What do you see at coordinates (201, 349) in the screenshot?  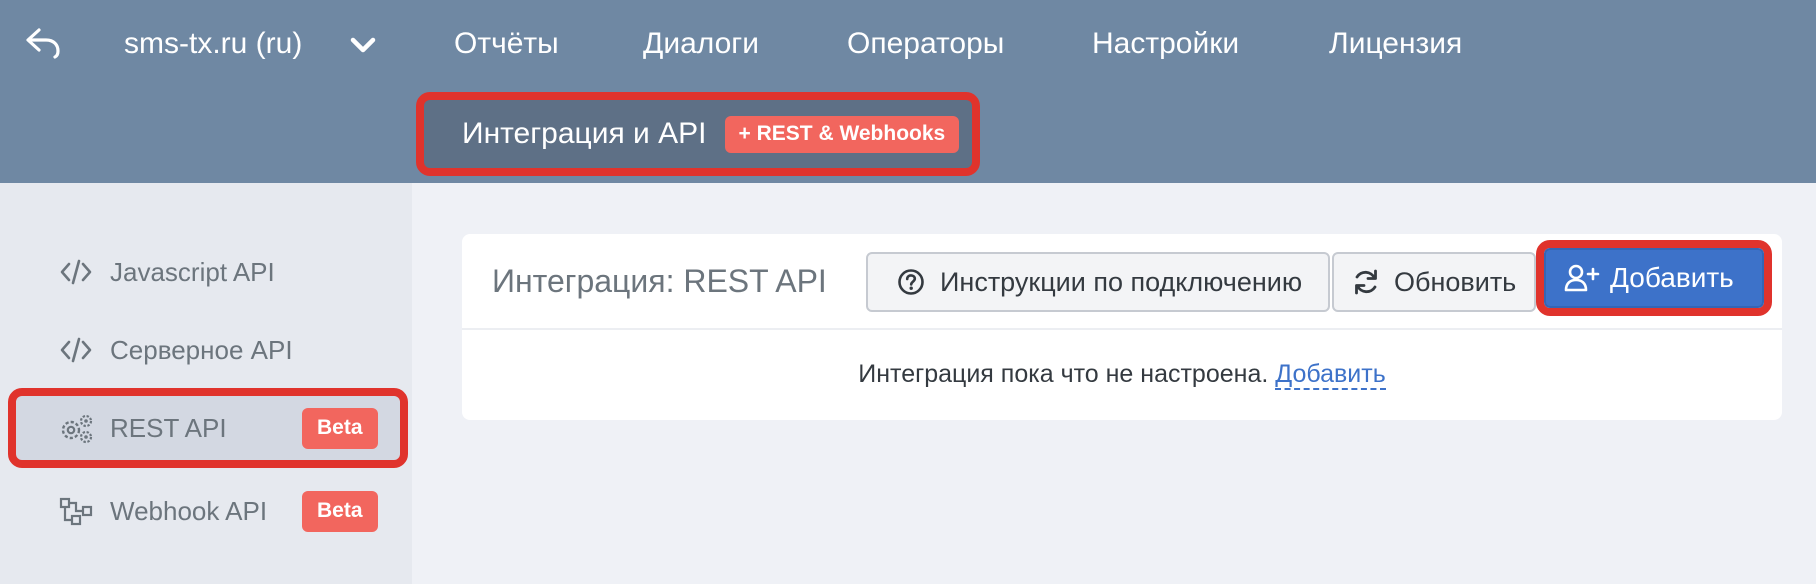 I see `sidebar-item-label: Серверное API` at bounding box center [201, 349].